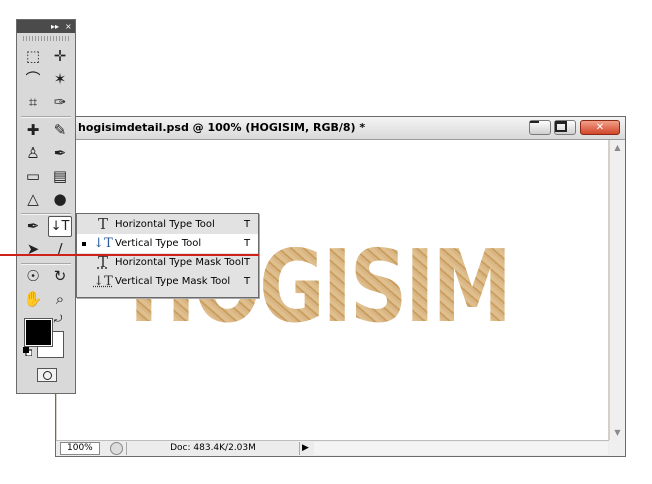  I want to click on eraser-tool-icon: ▭, so click(33, 176).